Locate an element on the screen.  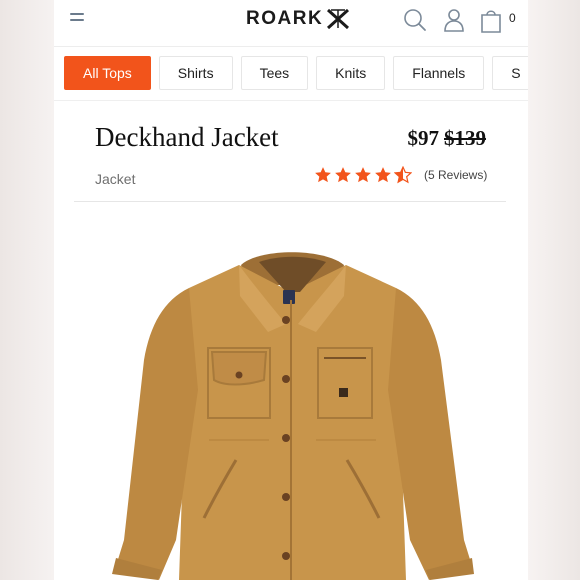
tab-shirts: Shirts is located at coordinates (195, 73).